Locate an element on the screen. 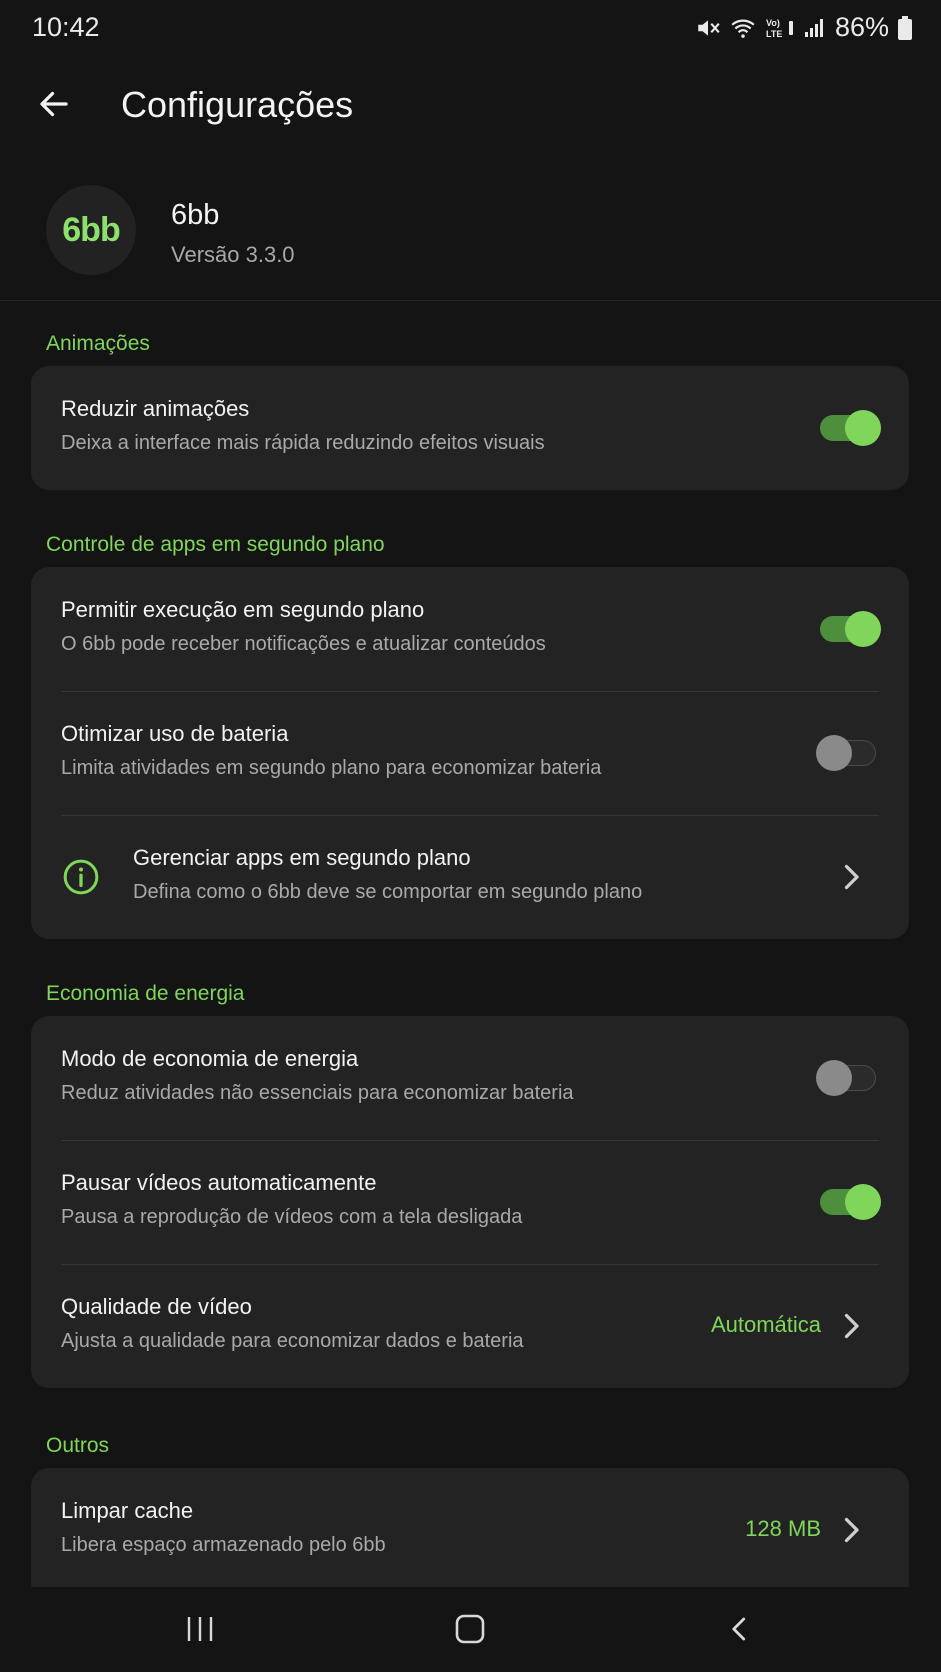  auto-pause-toggle is located at coordinates (849, 1202).